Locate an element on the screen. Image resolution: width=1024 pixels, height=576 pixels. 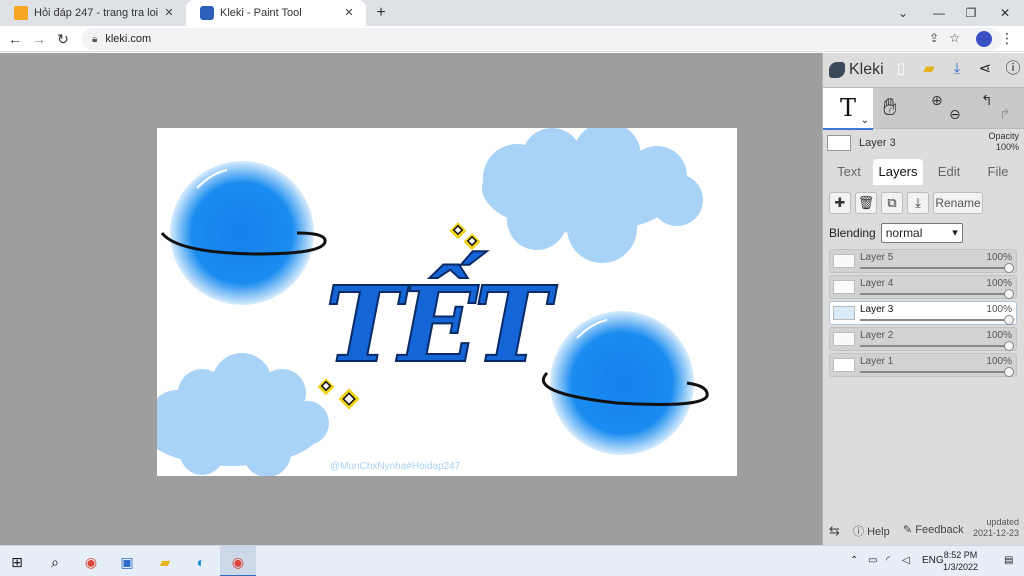
browser-tab-kleki: Kleki - Paint Tool ✕ is located at coordinates (276, 13).